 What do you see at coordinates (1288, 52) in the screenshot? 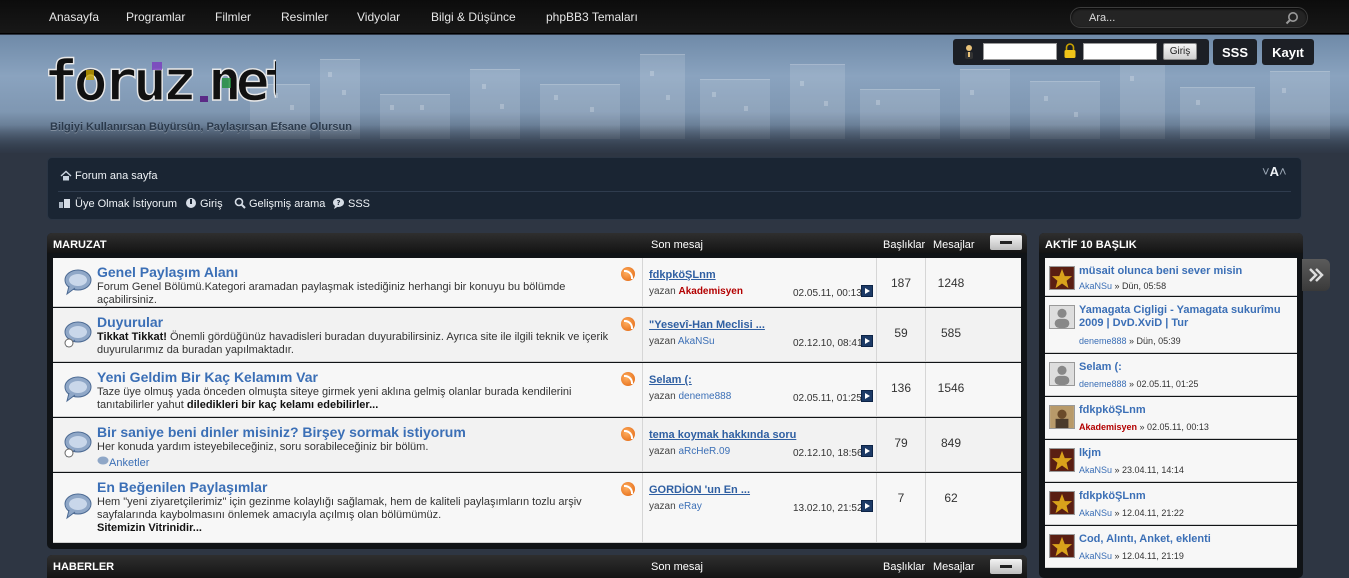
I see `register-button: Kayıt` at bounding box center [1288, 52].